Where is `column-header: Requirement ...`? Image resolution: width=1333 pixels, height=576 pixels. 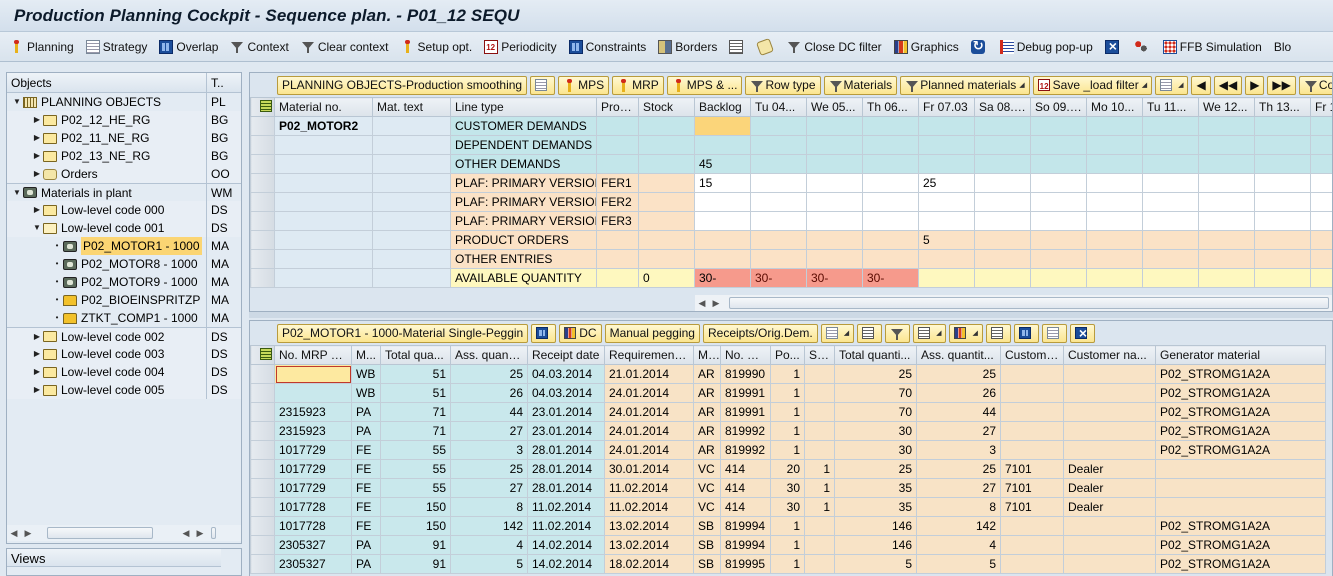
column-header: Requirement ... is located at coordinates (649, 355).